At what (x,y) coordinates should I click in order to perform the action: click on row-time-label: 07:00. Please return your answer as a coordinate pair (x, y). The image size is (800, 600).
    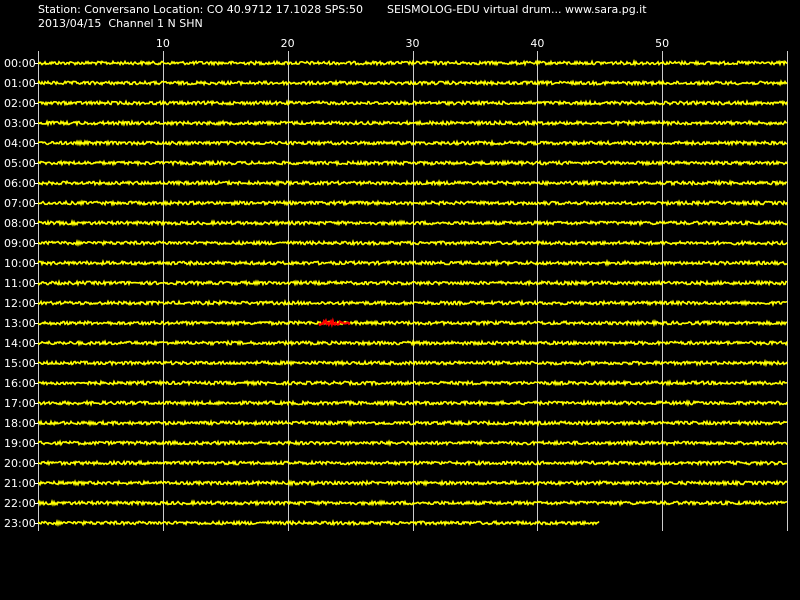
    Looking at the image, I should click on (20, 203).